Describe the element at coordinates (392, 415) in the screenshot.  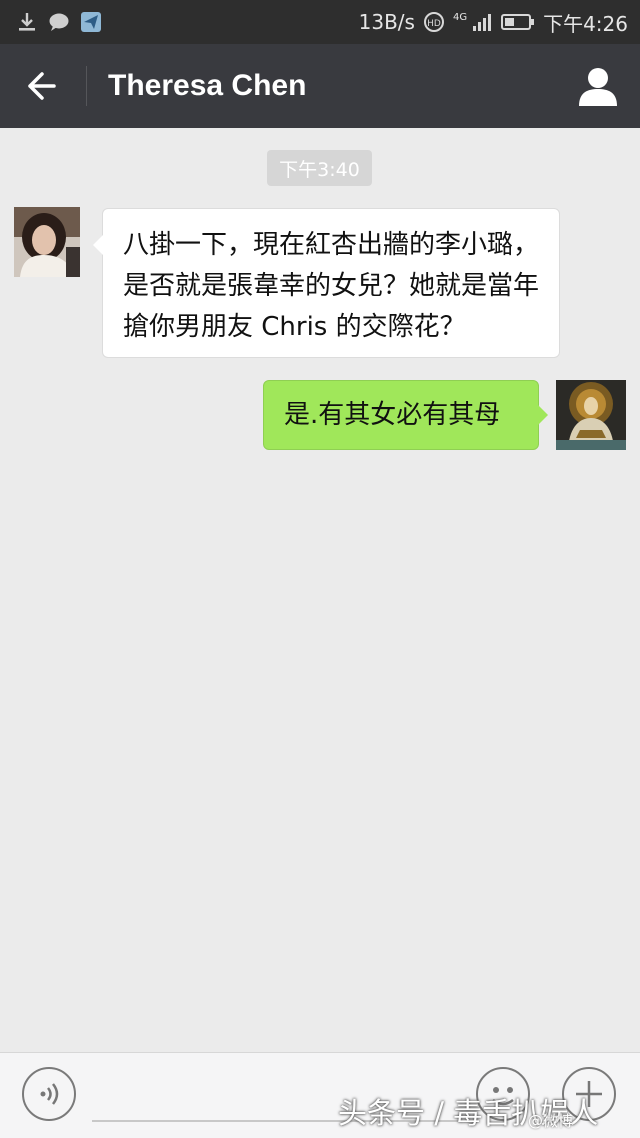
I see `outgoing-message-text: 是.有其女必有其母` at that location.